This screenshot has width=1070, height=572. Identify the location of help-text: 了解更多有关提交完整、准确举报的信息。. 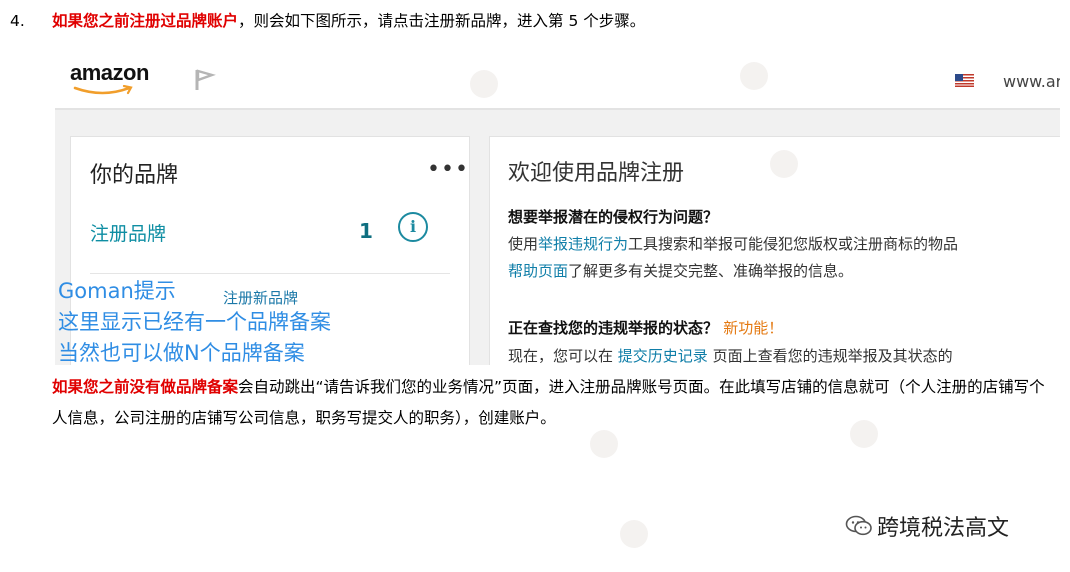
(711, 271).